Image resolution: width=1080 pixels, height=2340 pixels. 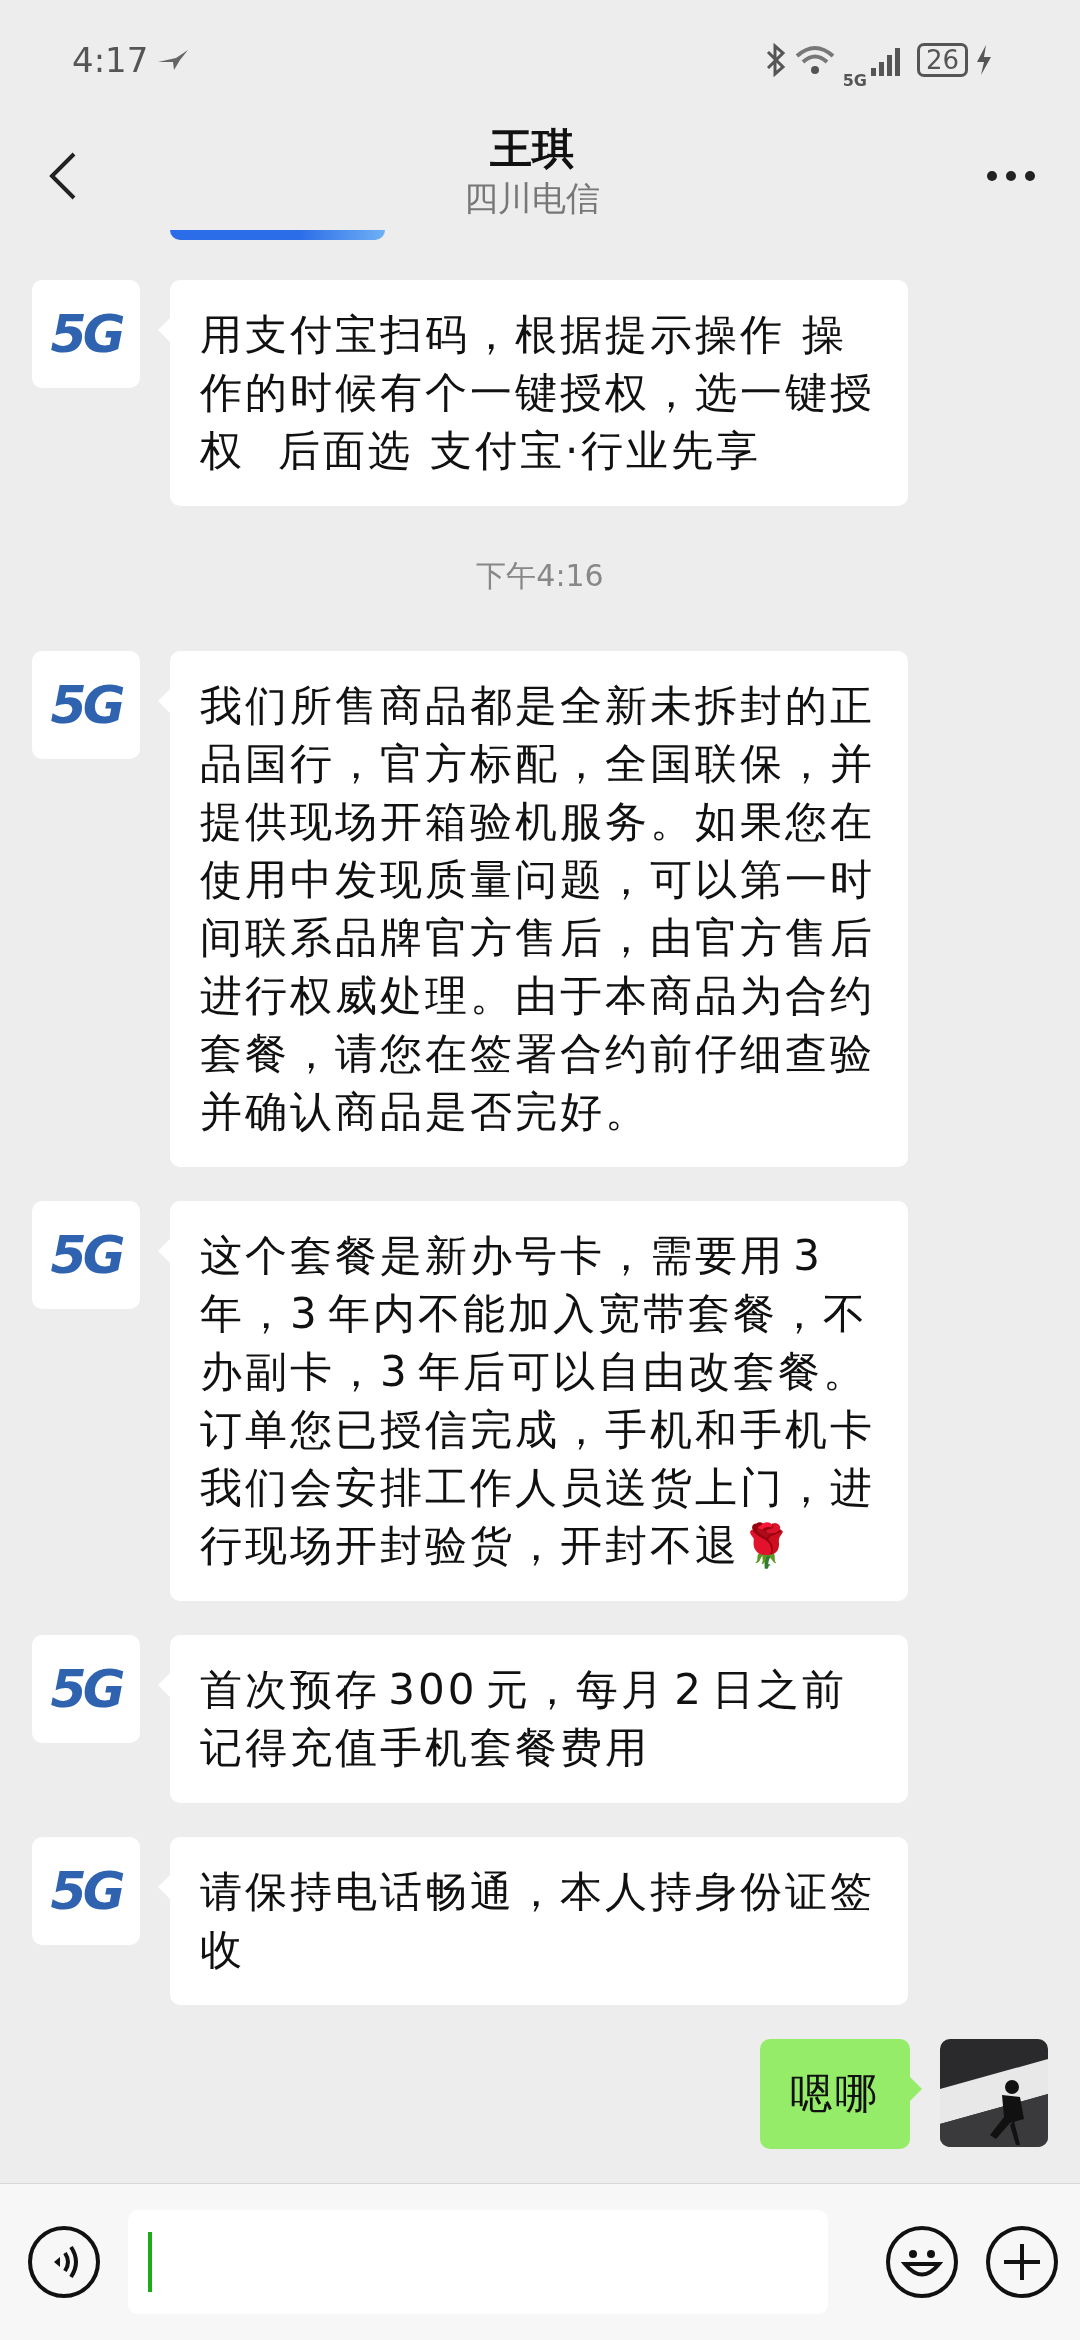 I want to click on charging-icon, so click(x=984, y=60).